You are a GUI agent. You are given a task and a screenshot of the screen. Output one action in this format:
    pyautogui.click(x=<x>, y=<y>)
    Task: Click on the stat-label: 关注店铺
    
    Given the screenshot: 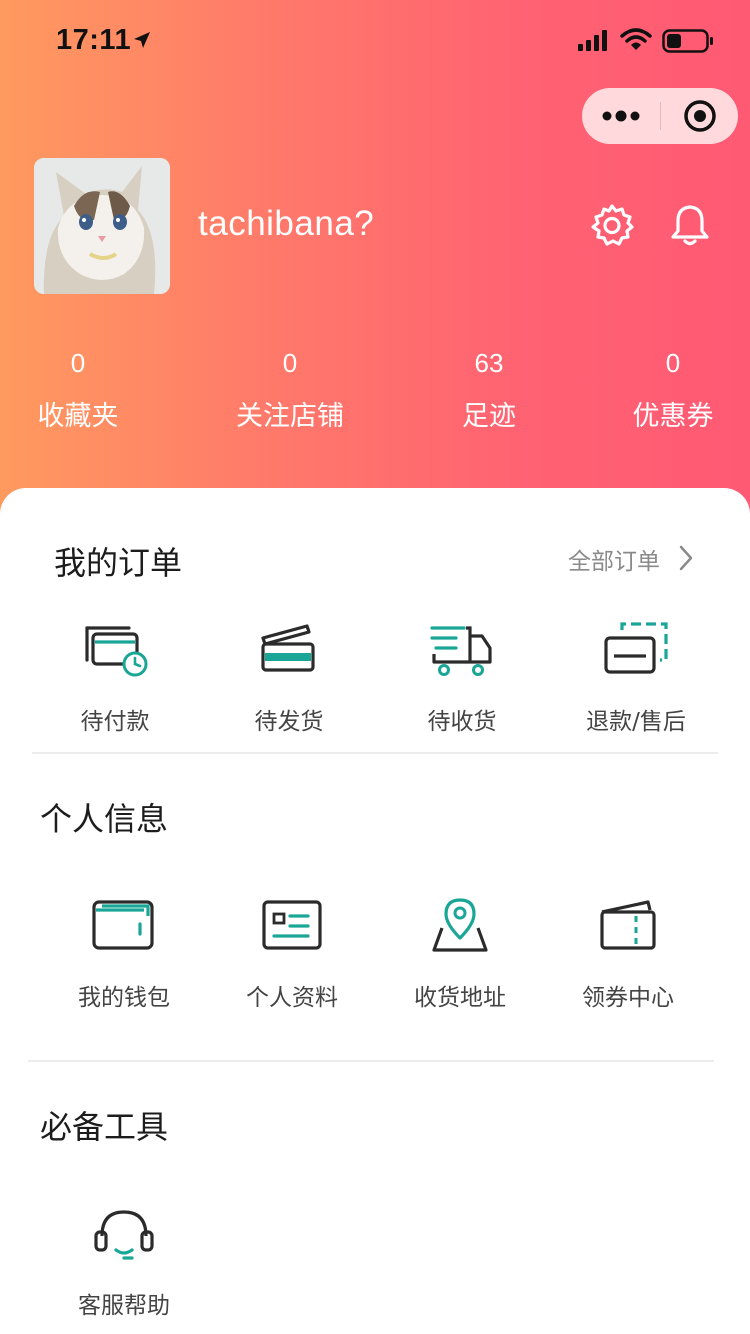 What is the action you would take?
    pyautogui.click(x=290, y=416)
    